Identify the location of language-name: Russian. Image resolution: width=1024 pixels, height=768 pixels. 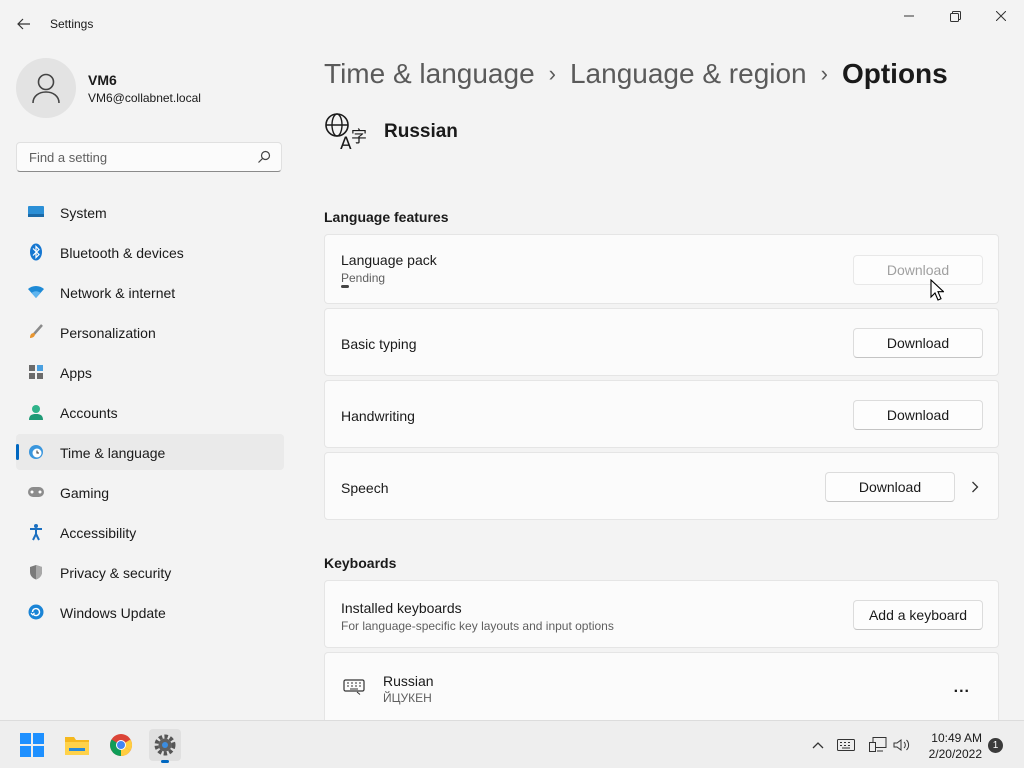
(421, 131).